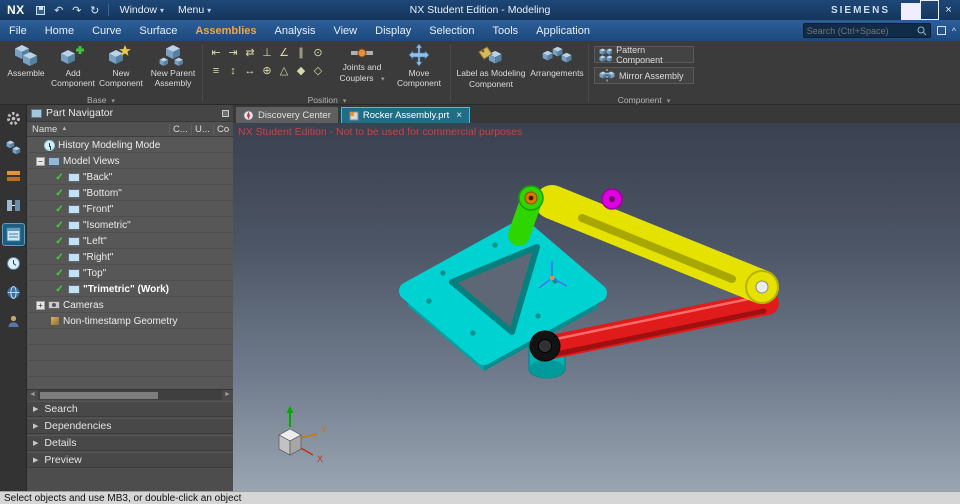  I want to click on column-name: Name ▲, so click(98, 129).